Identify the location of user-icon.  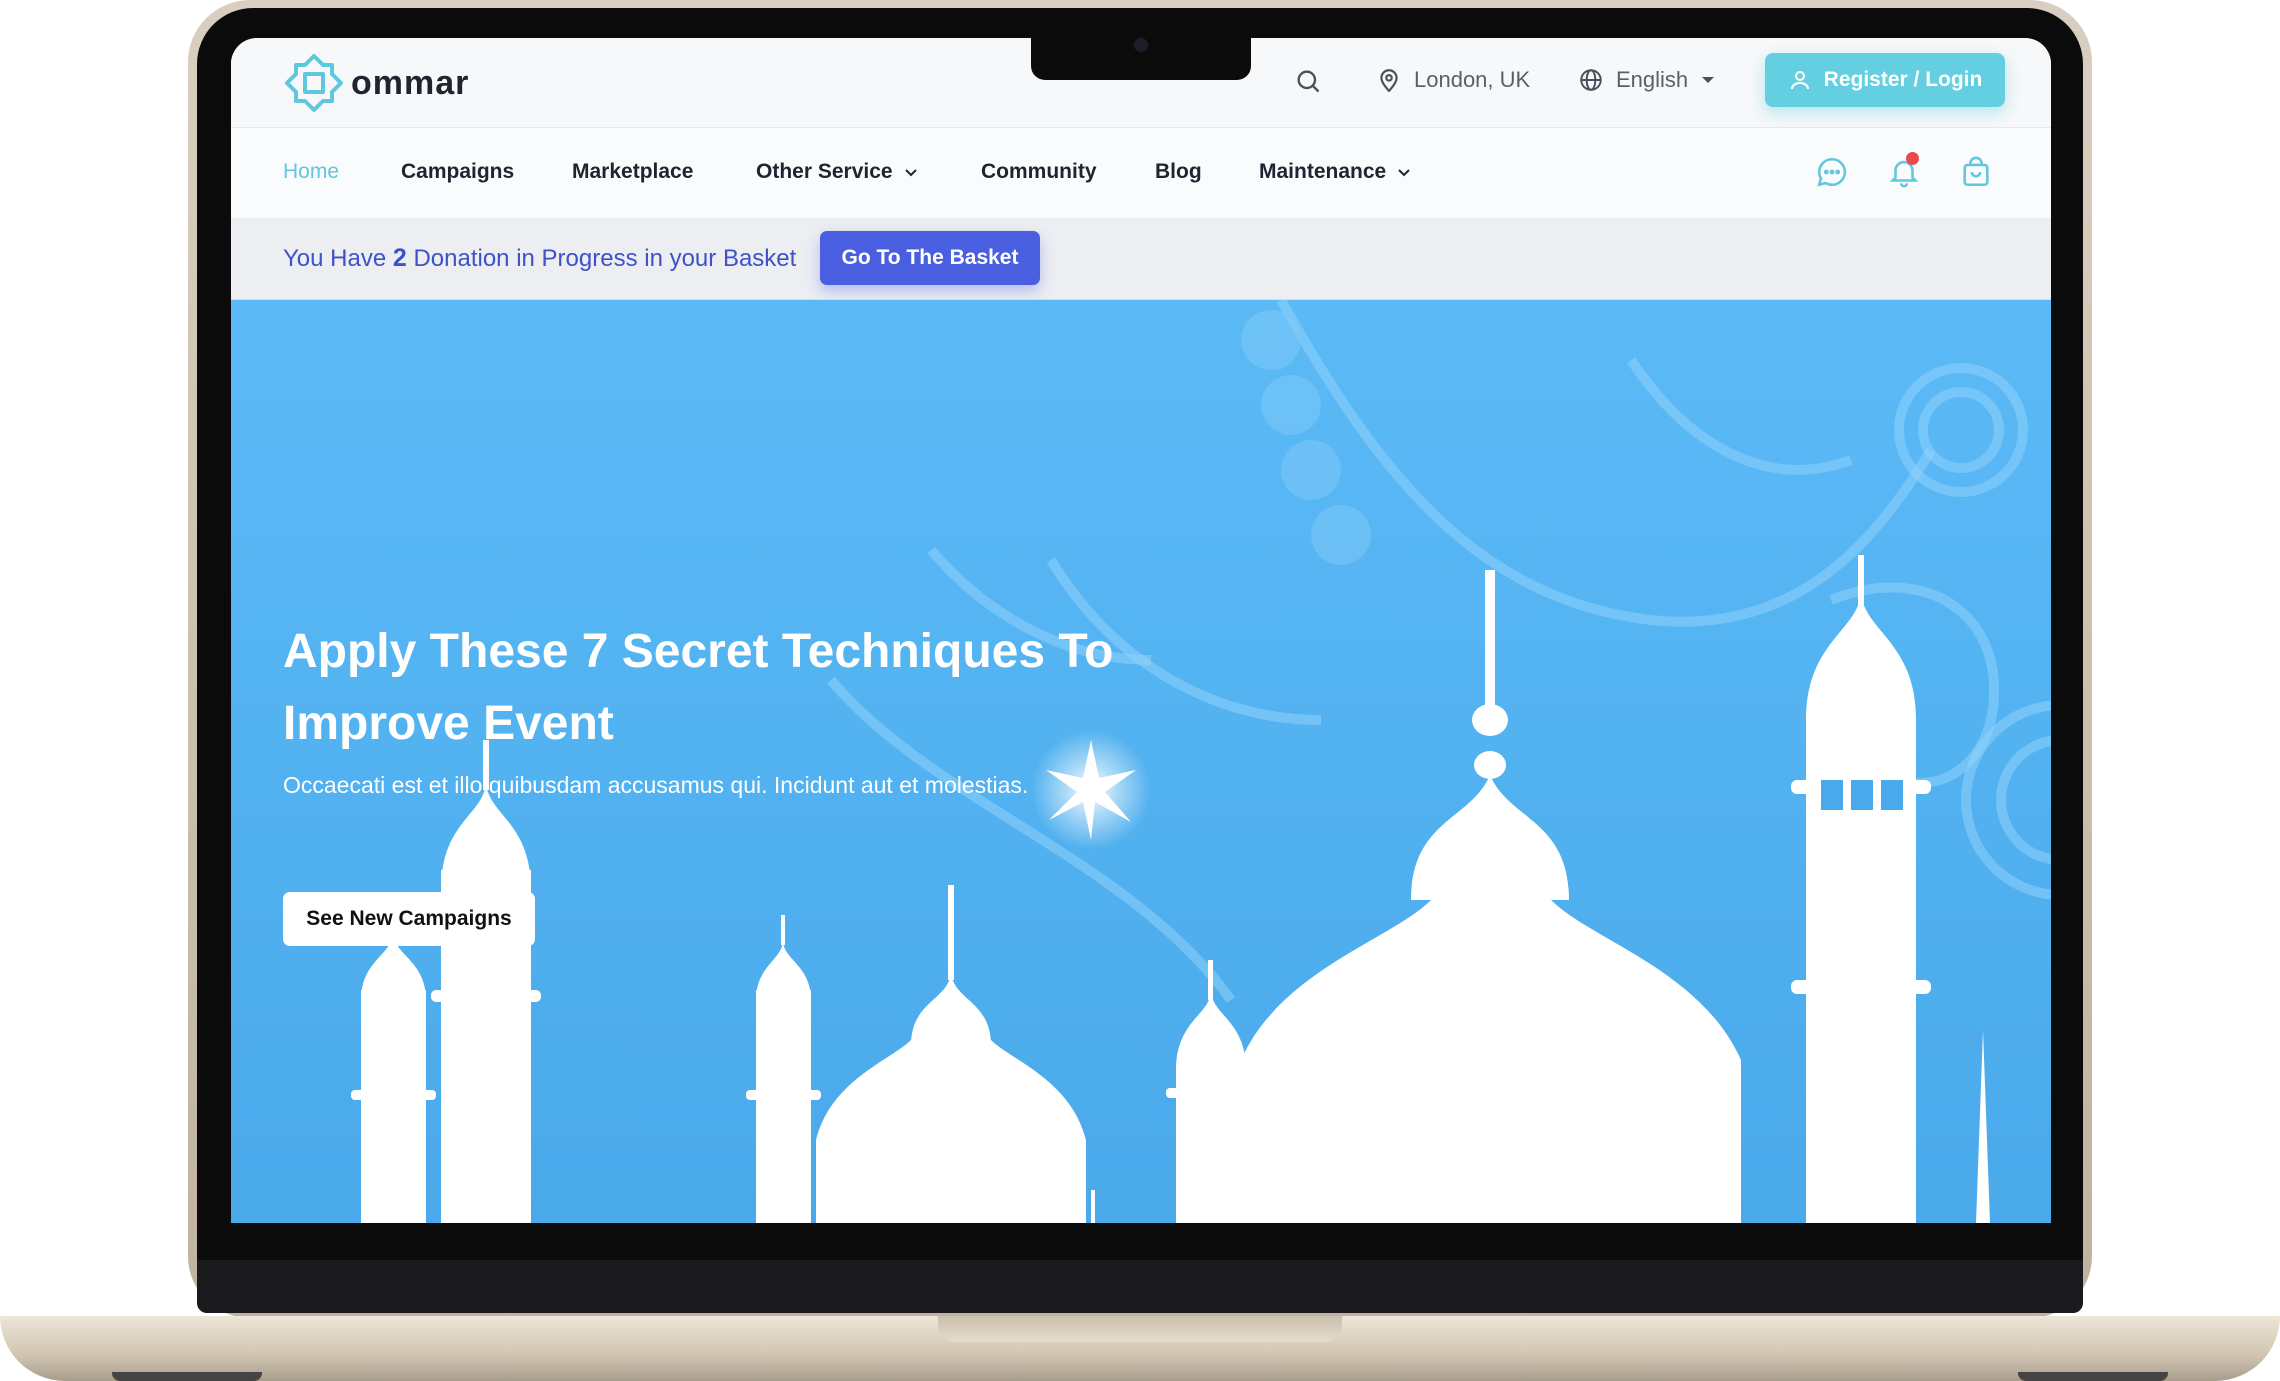
(1799, 80).